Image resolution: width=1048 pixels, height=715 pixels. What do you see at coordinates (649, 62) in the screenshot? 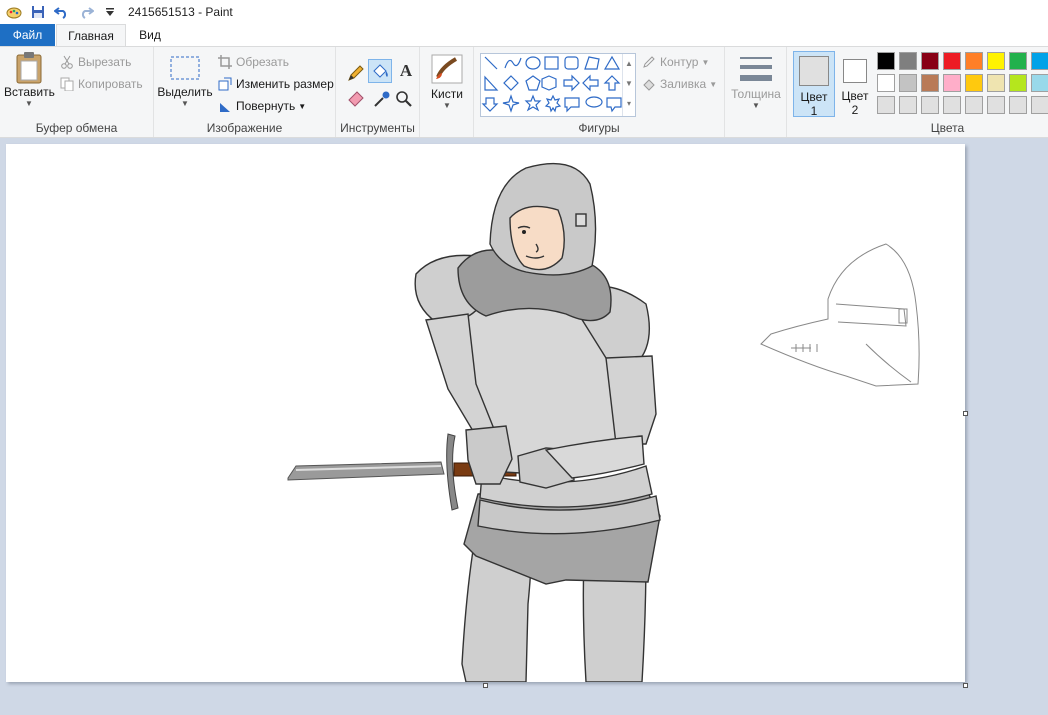
I see `outline-pen-icon` at bounding box center [649, 62].